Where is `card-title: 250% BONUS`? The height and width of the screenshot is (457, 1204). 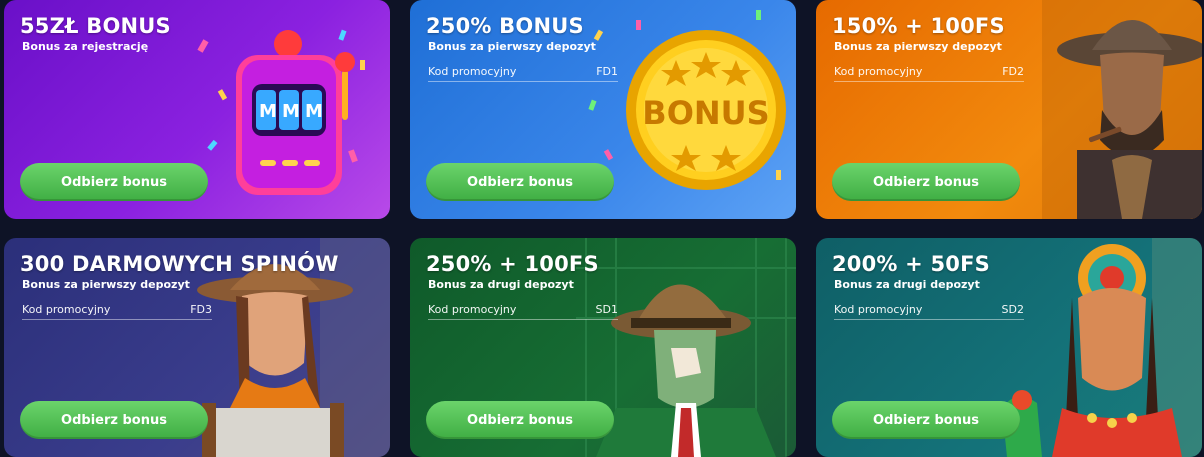
card-title: 250% BONUS is located at coordinates (505, 26).